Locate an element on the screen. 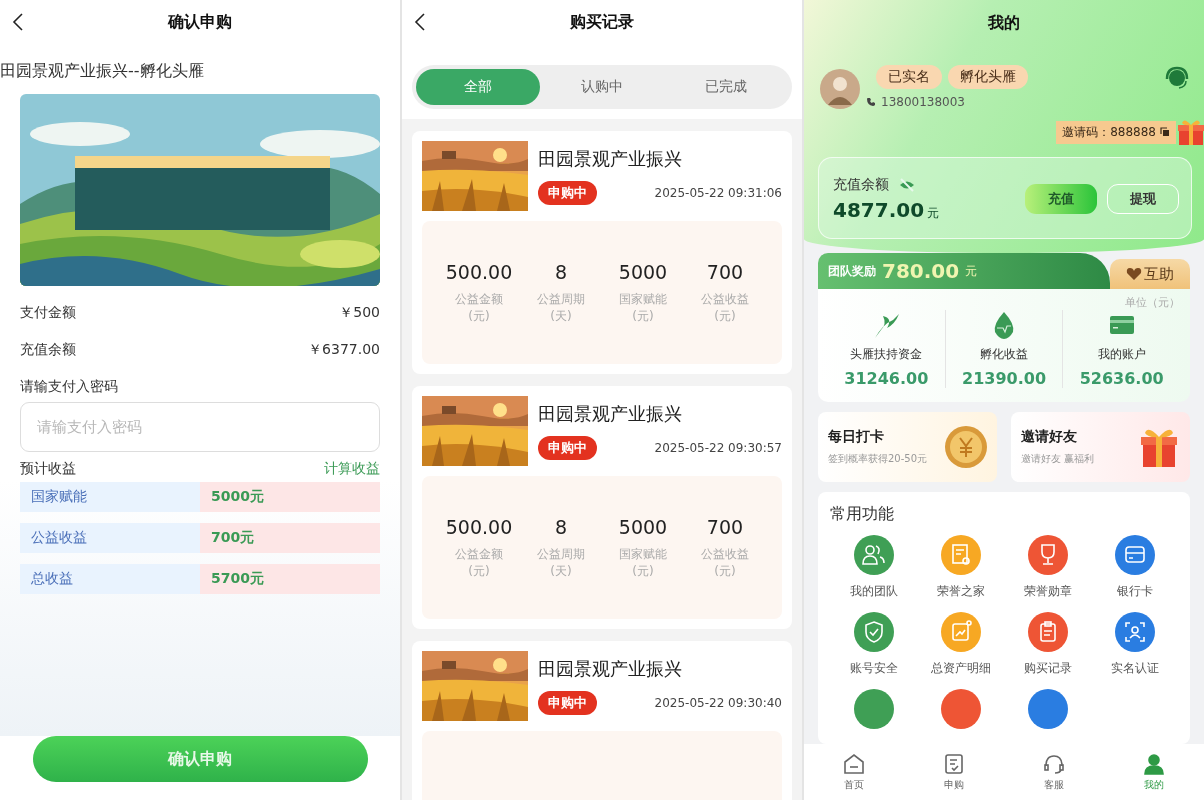 The width and height of the screenshot is (1204, 800). fund-label: 头雁扶持资金 is located at coordinates (886, 354).